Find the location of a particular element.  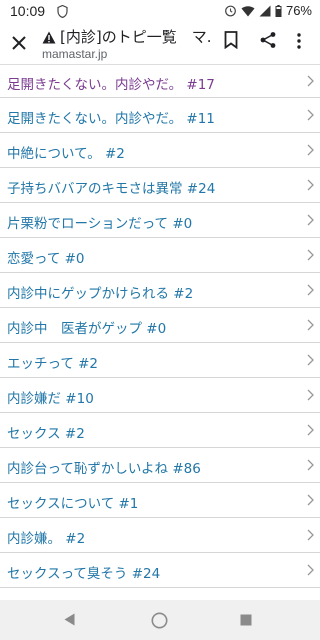

battery-icon is located at coordinates (278, 10).